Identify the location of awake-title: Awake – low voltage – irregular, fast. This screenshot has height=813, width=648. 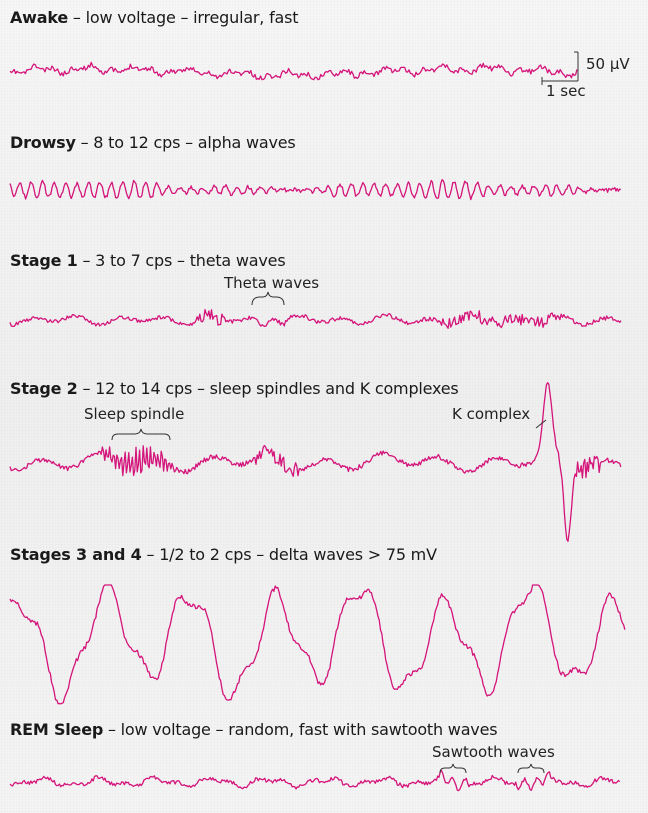
(154, 17).